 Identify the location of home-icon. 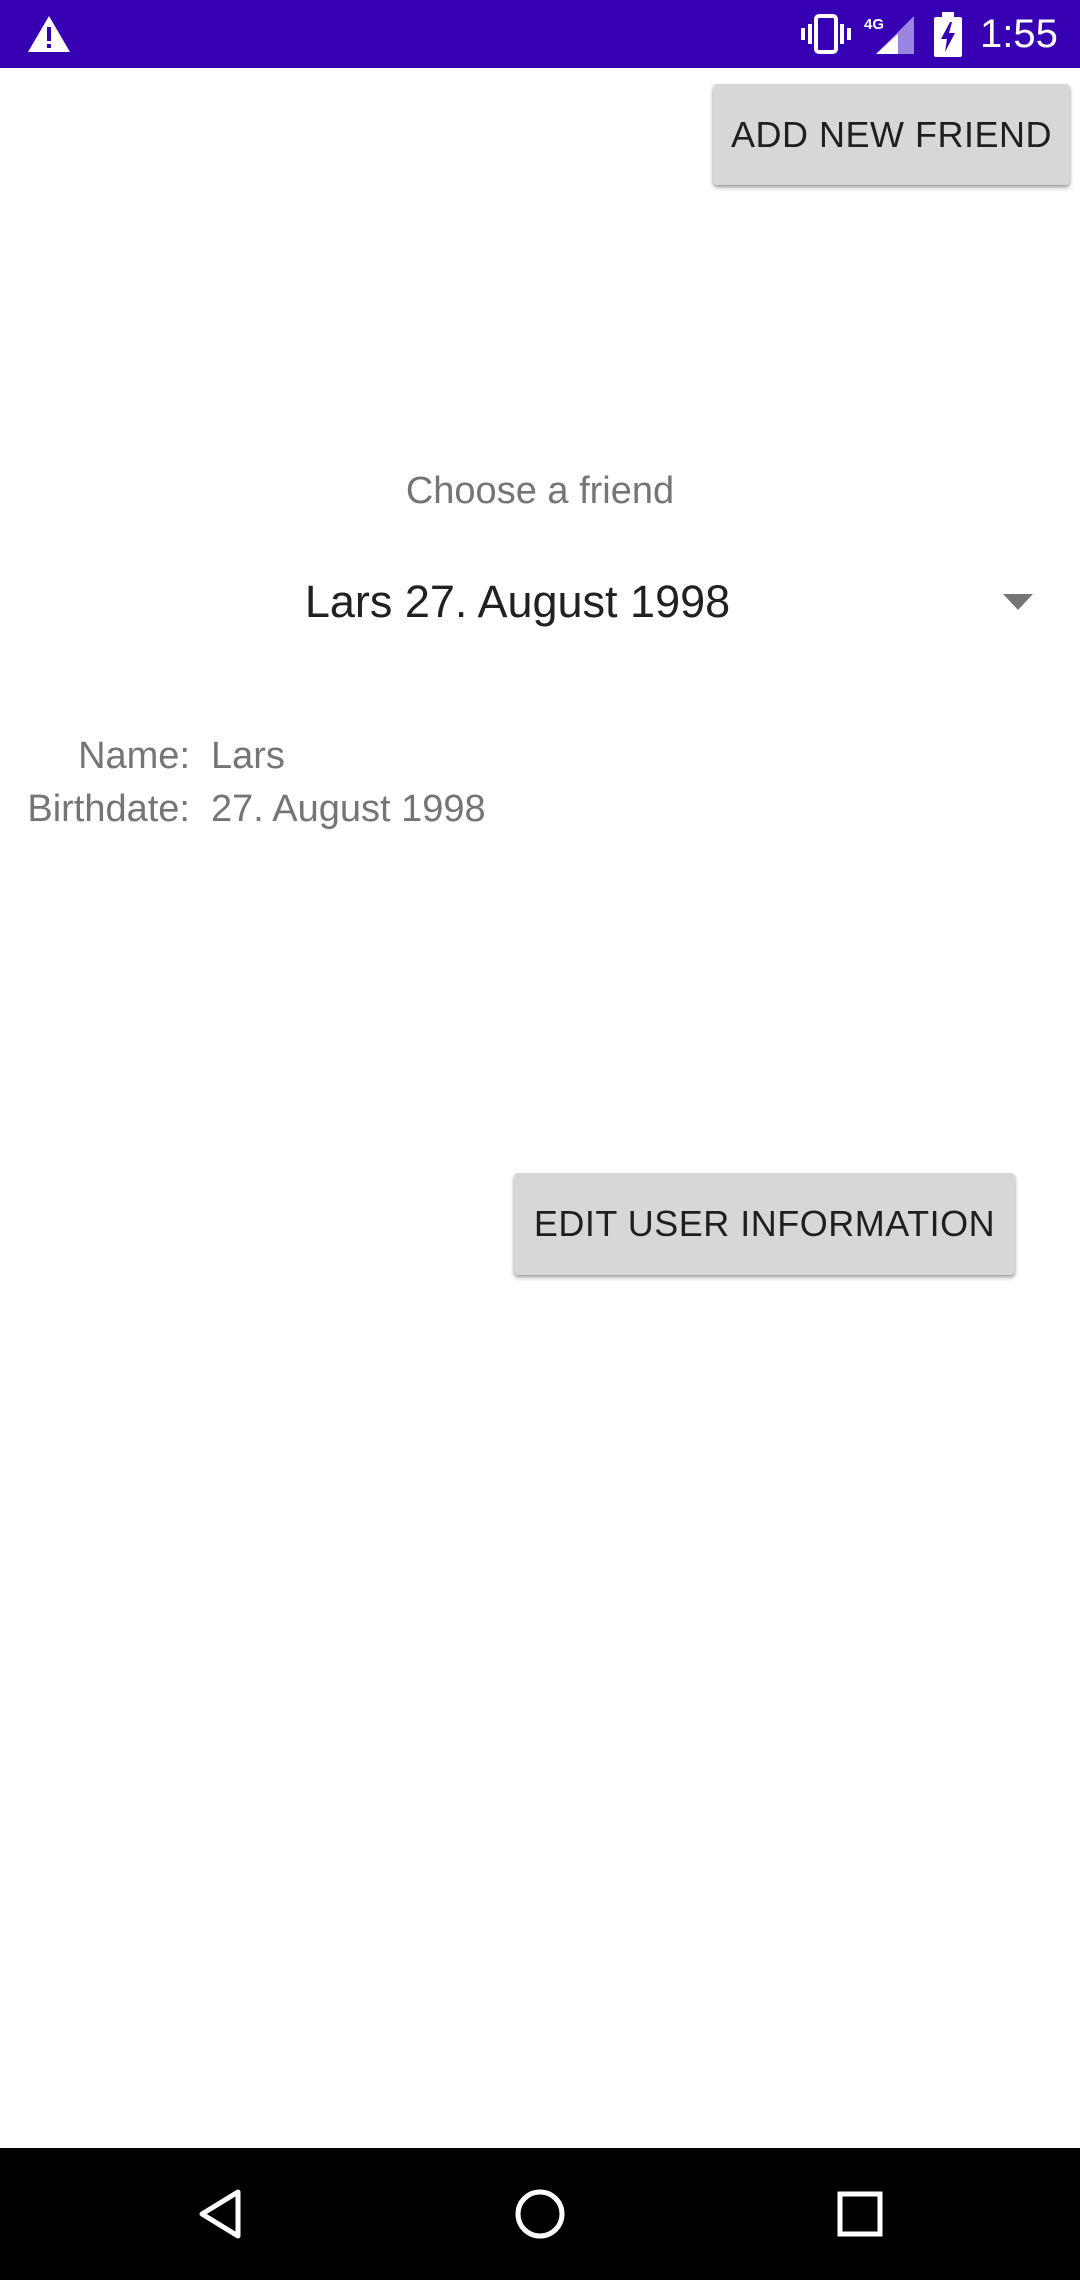
(540, 2214).